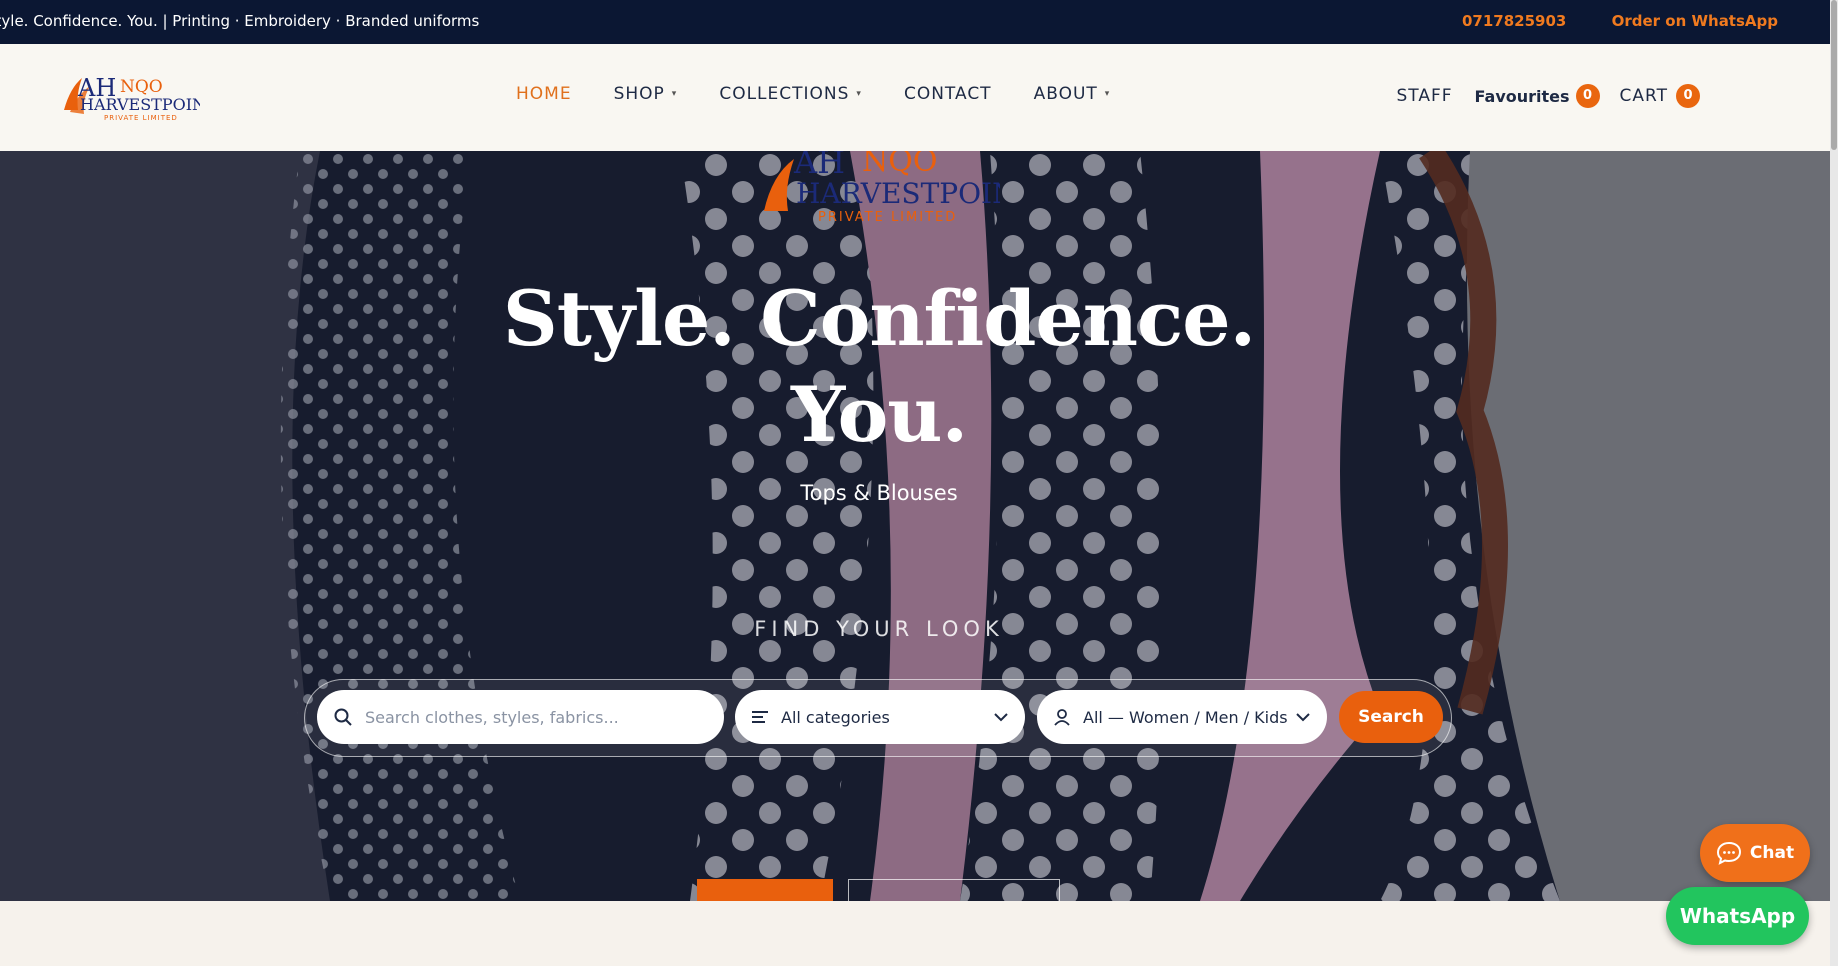  Describe the element at coordinates (1772, 853) in the screenshot. I see `chat-button-label: Chat` at that location.